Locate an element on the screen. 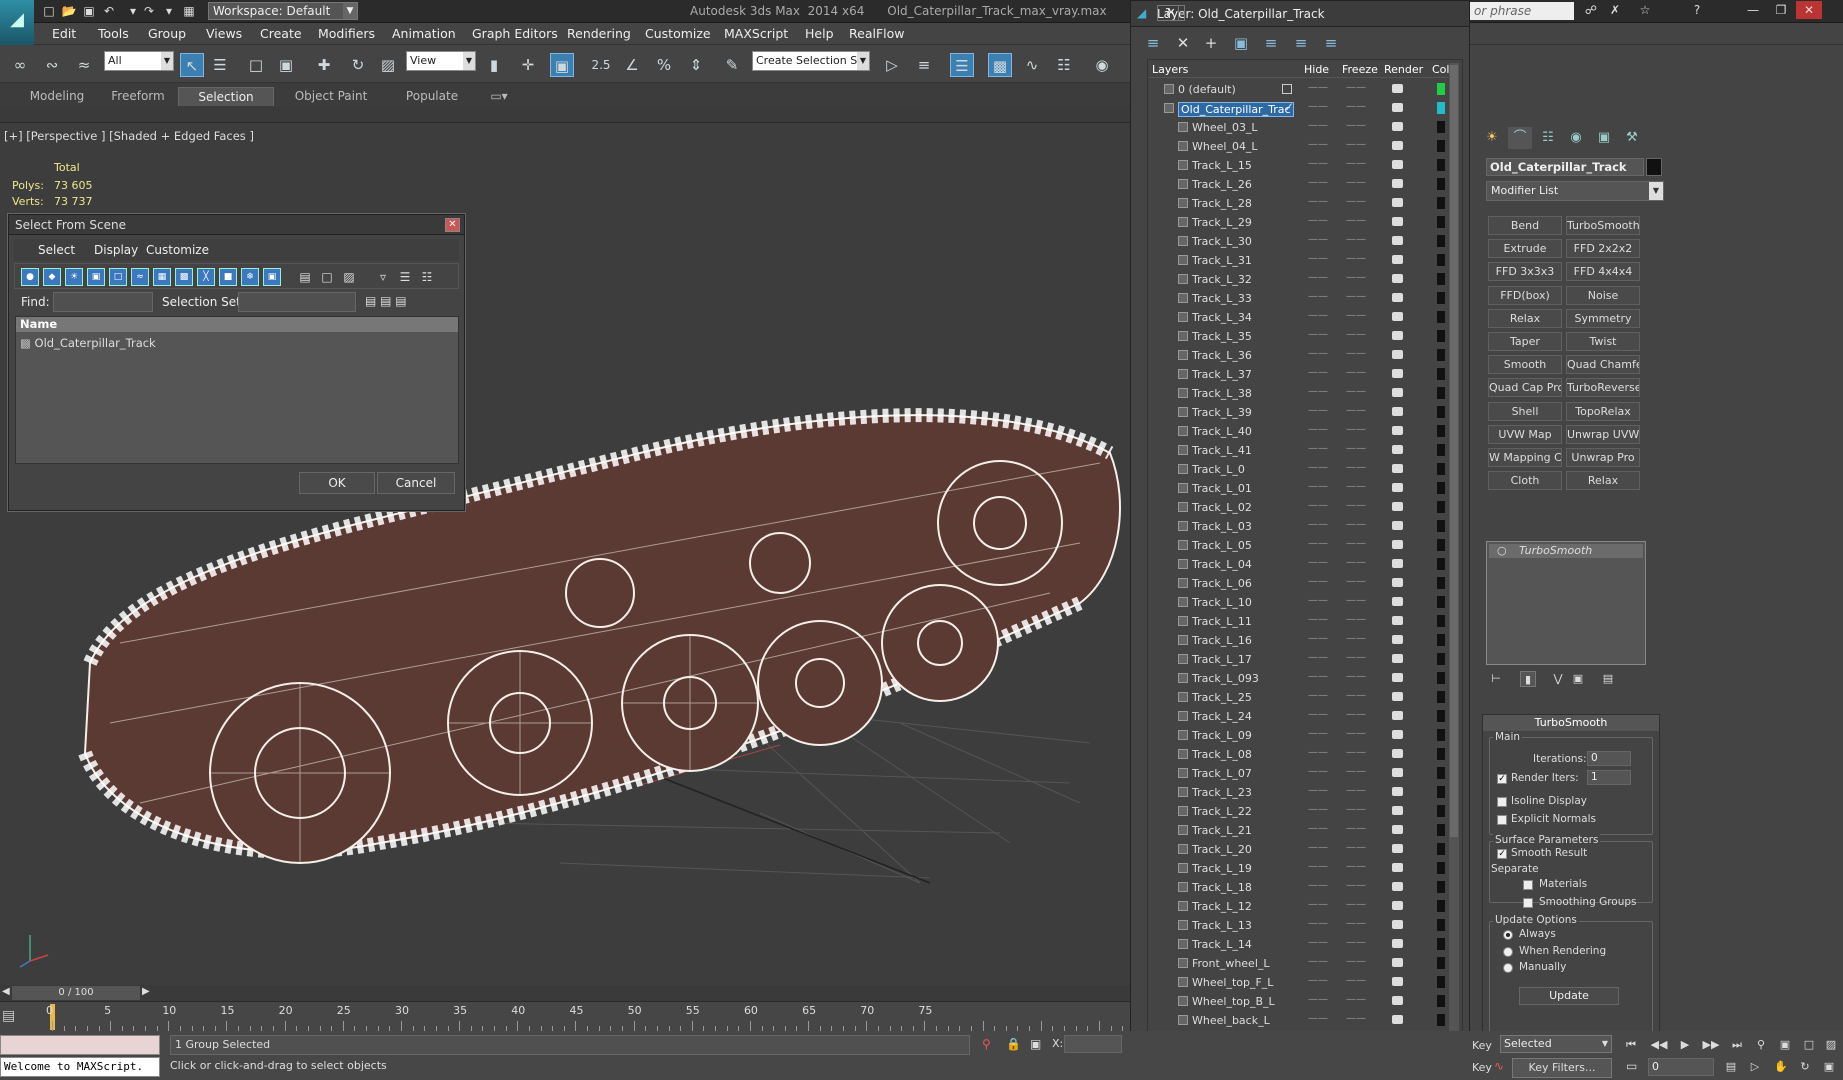 The width and height of the screenshot is (1843, 1080). maxscript-output: Welcome to MAXScript. is located at coordinates (80, 1067).